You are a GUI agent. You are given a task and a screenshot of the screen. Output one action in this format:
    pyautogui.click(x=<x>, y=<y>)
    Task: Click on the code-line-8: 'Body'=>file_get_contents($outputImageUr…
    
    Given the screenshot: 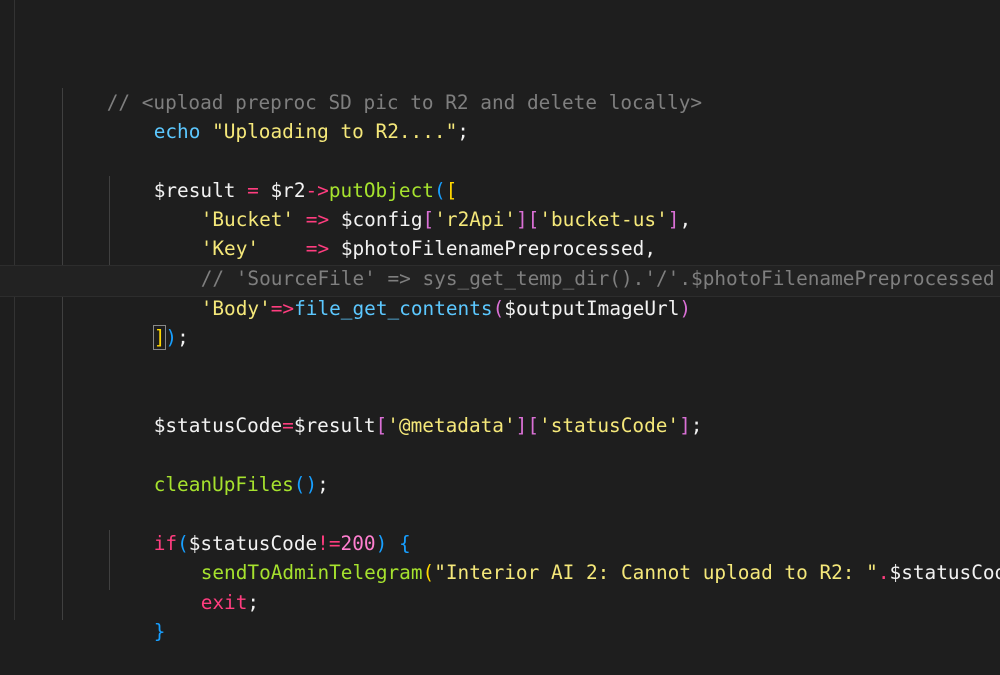 What is the action you would take?
    pyautogui.click(x=422, y=292)
    